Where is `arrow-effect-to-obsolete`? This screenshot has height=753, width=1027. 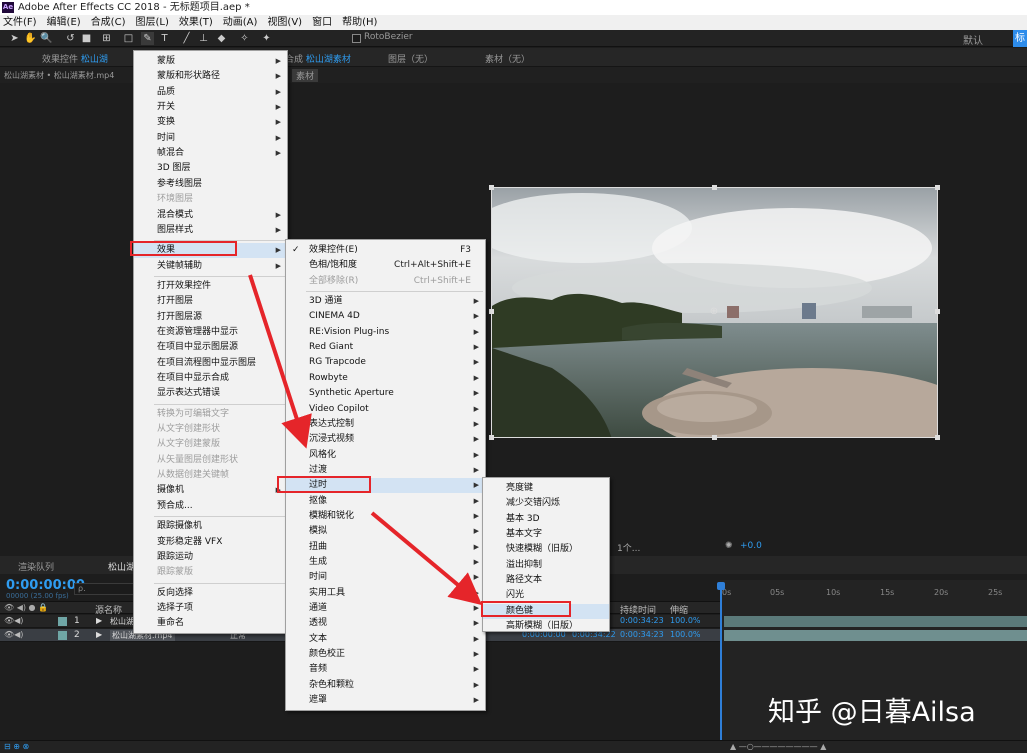
arrow-effect-to-obsolete is located at coordinates (280, 361).